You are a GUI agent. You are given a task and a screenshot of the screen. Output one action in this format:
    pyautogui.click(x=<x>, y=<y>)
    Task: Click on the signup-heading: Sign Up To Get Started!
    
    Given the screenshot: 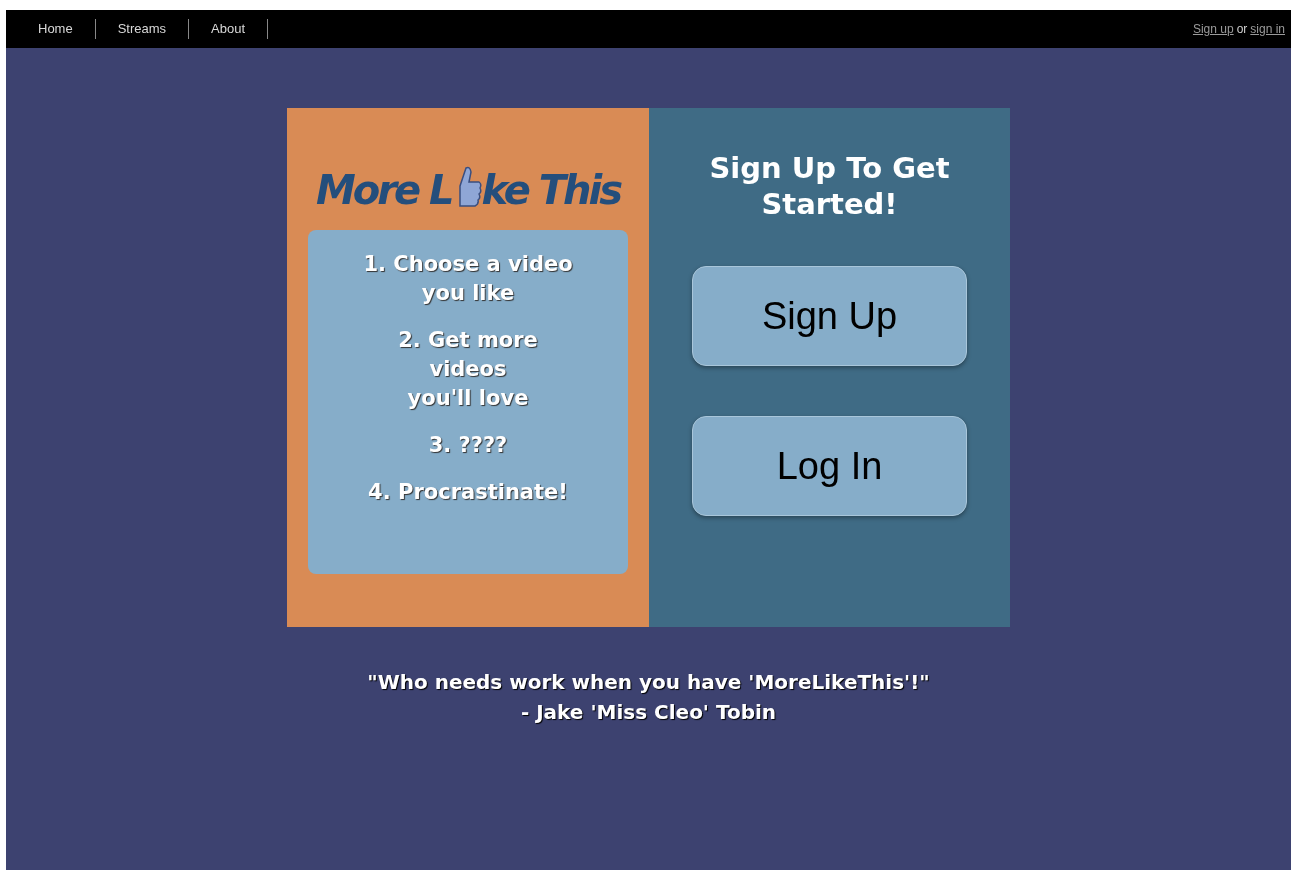 What is the action you would take?
    pyautogui.click(x=829, y=186)
    